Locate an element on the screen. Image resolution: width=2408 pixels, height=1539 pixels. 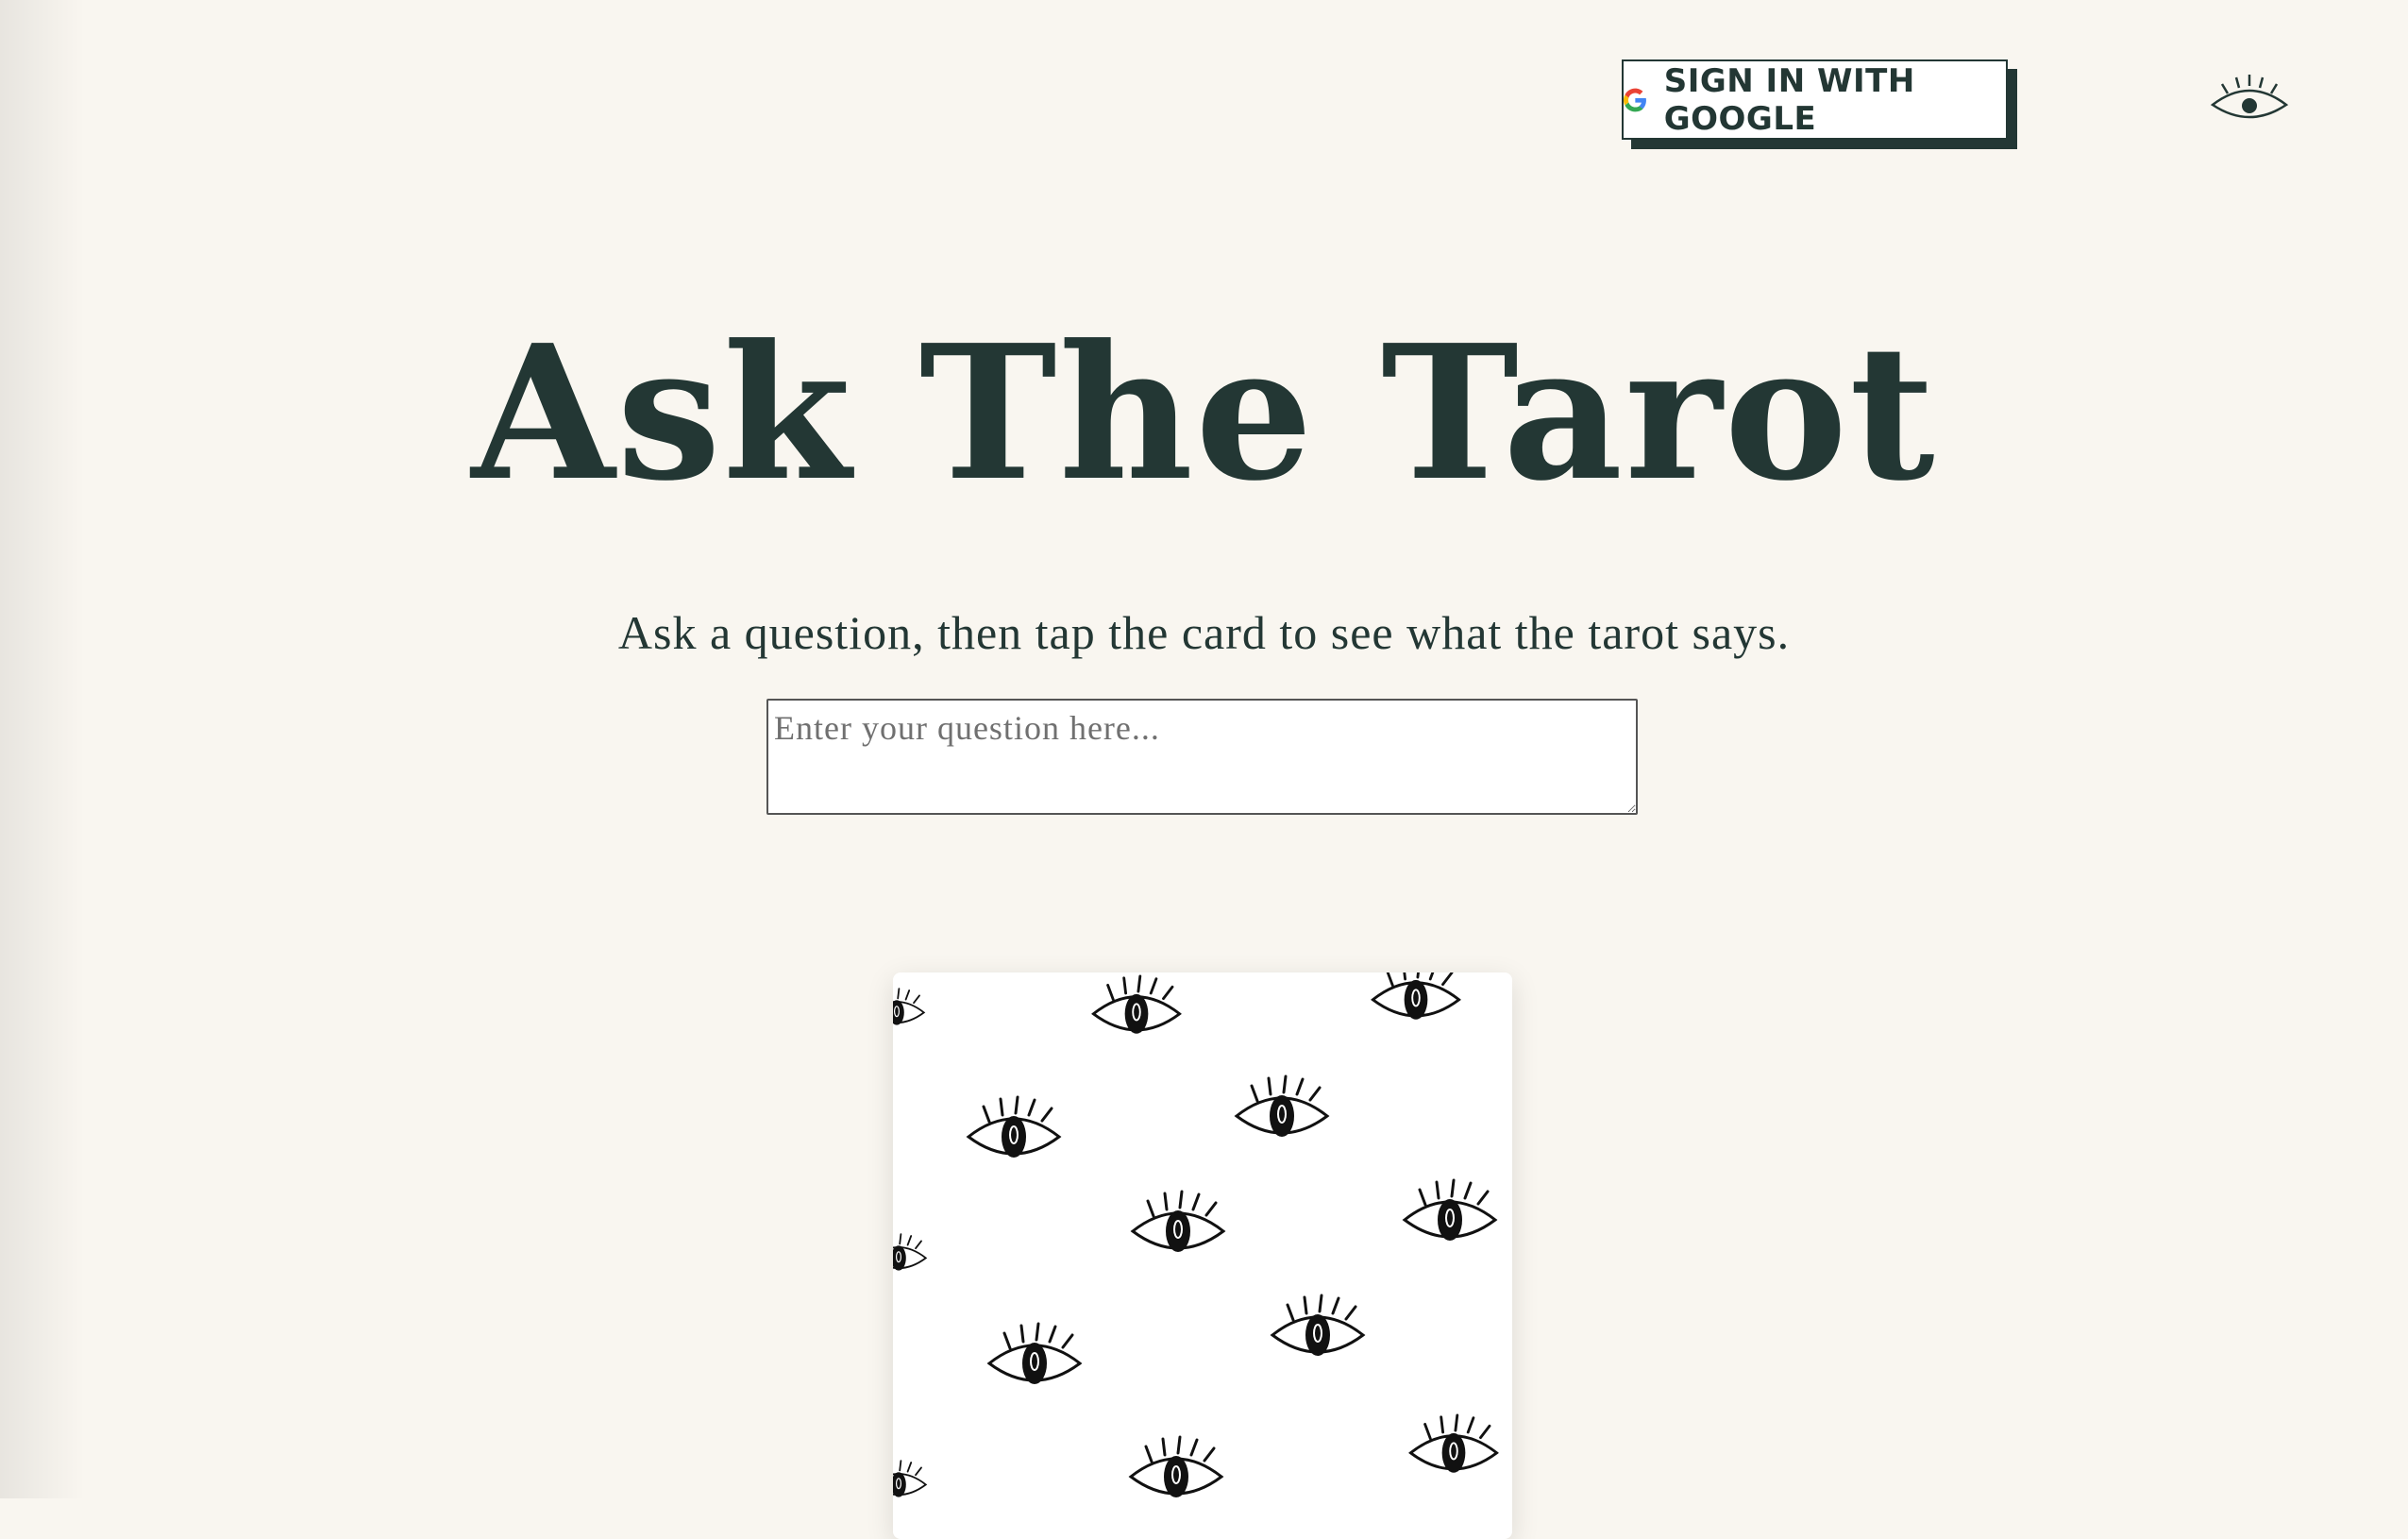
left-edge-shadow is located at coordinates (42, 749).